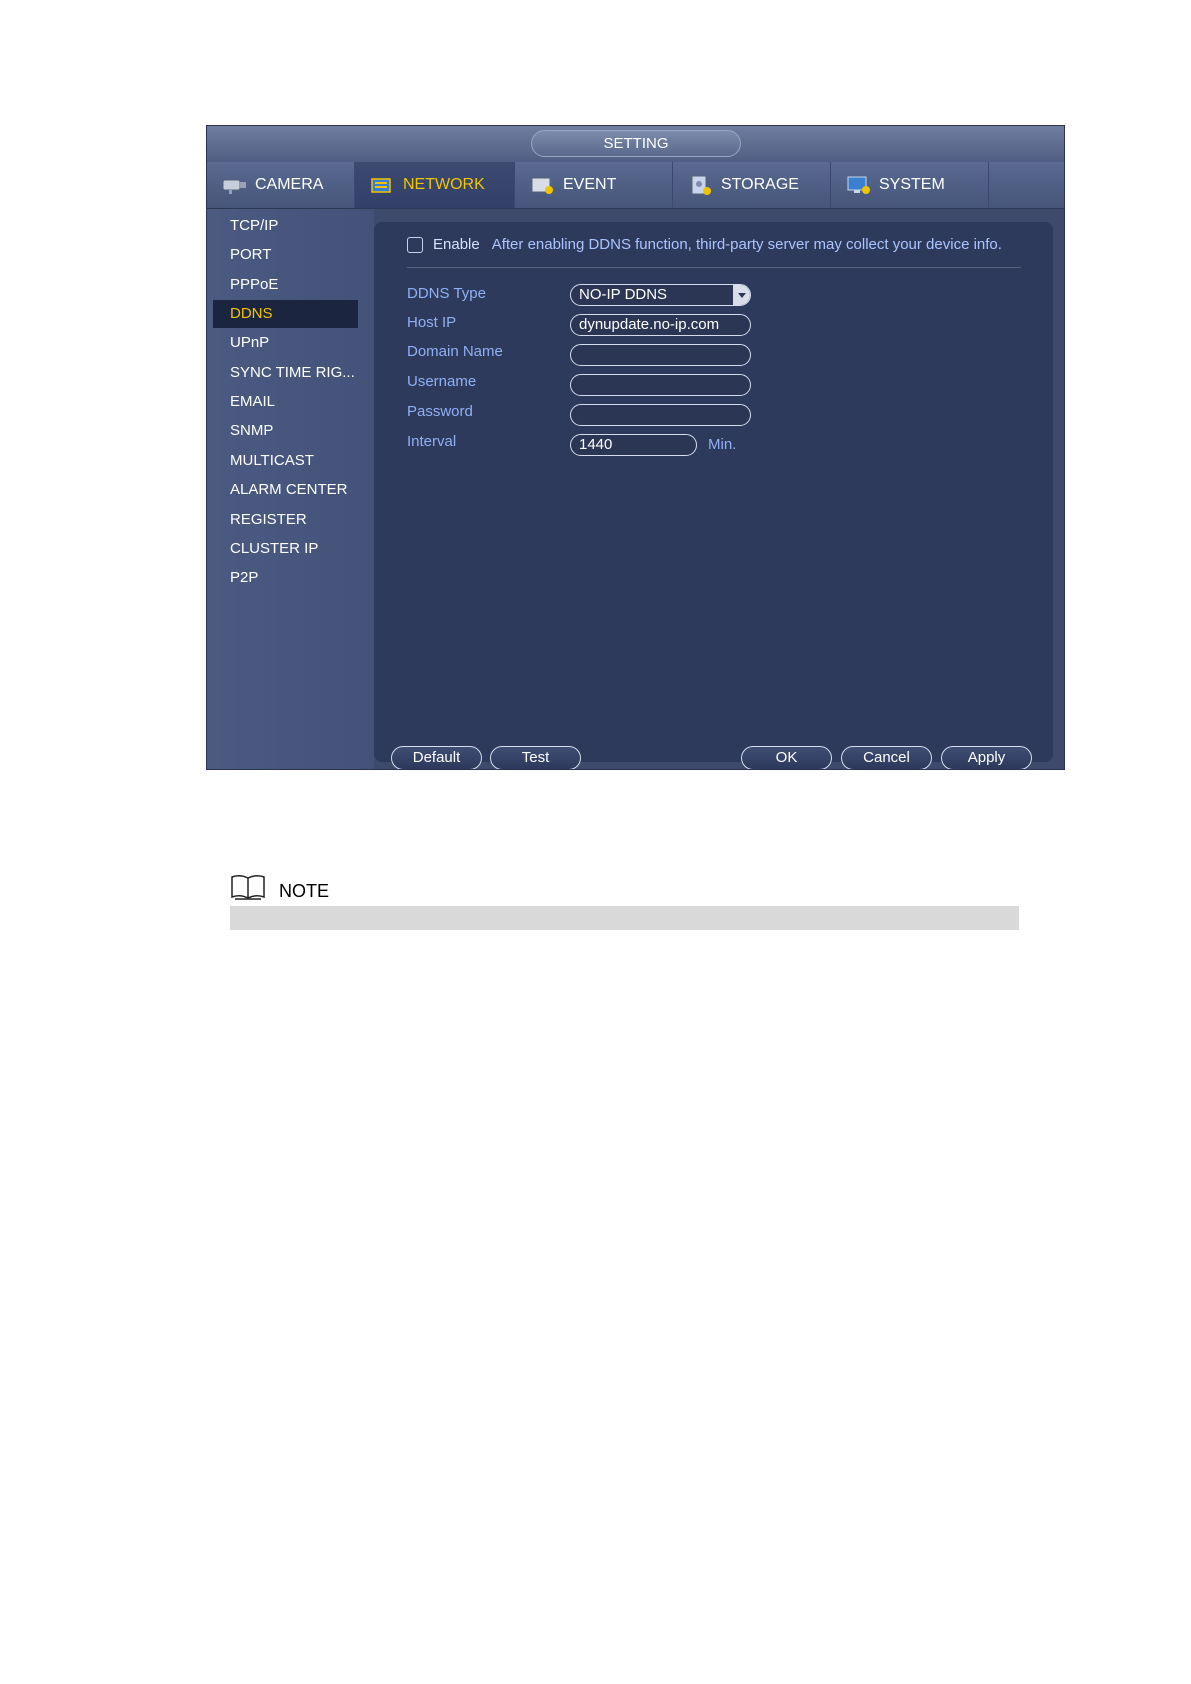 This screenshot has height=1684, width=1191. I want to click on tab-label: EVENT, so click(590, 184).